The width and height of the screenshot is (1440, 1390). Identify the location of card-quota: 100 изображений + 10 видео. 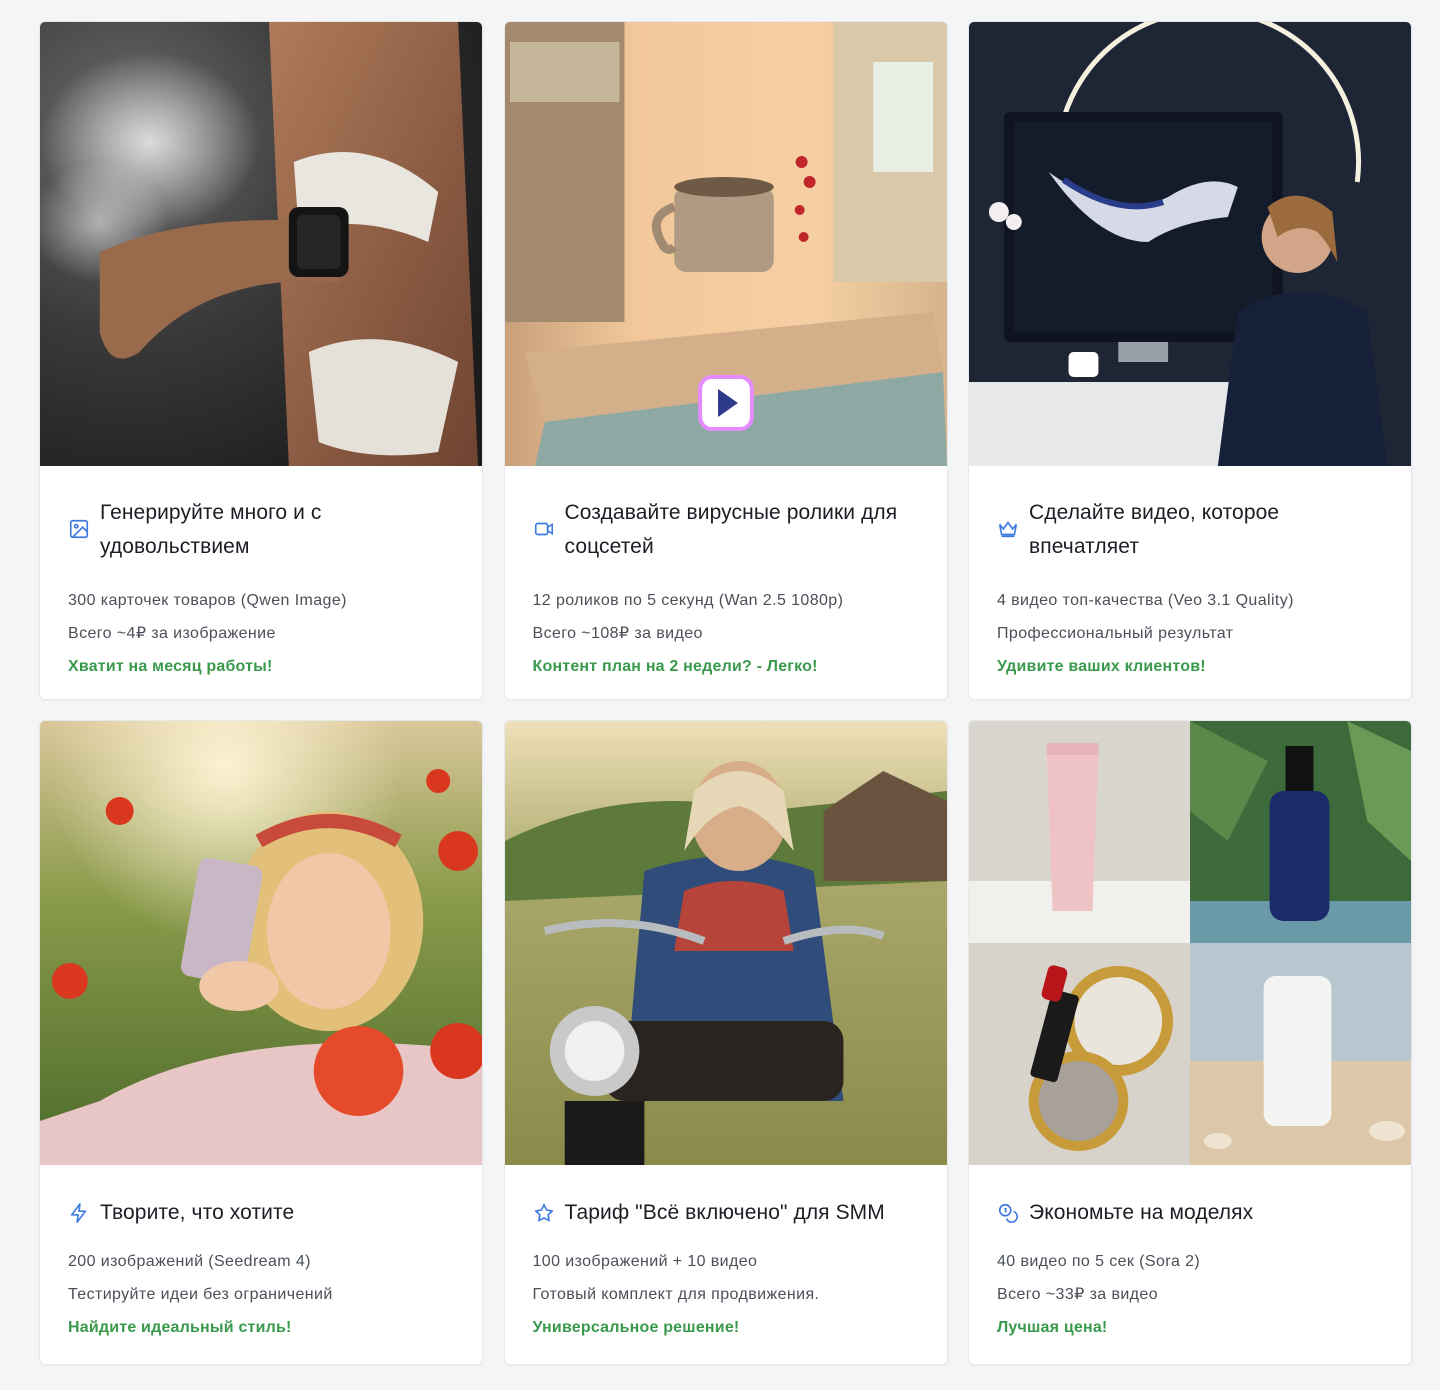
(645, 1261).